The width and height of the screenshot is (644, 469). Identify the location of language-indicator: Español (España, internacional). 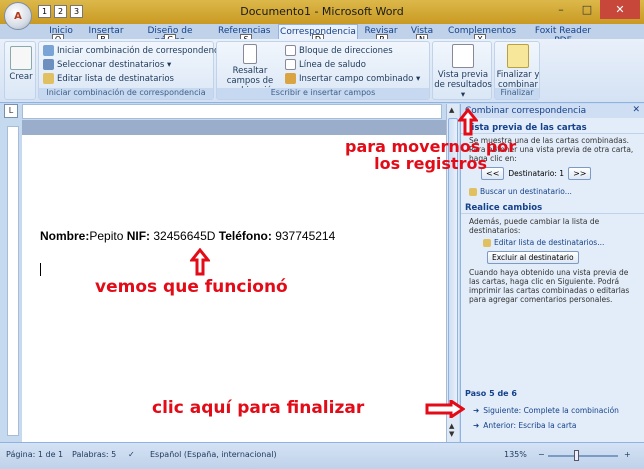
(213, 454).